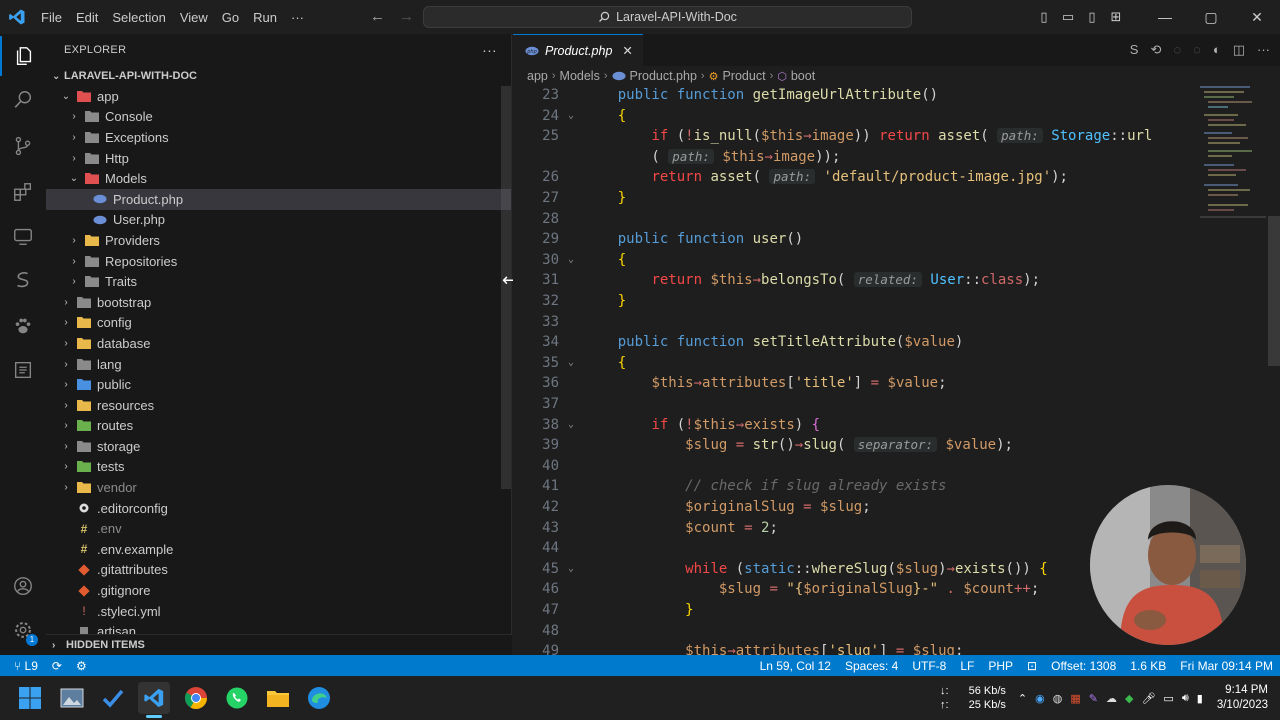 The width and height of the screenshot is (1280, 720). I want to click on tree-item: › Exceptions, so click(278, 137).